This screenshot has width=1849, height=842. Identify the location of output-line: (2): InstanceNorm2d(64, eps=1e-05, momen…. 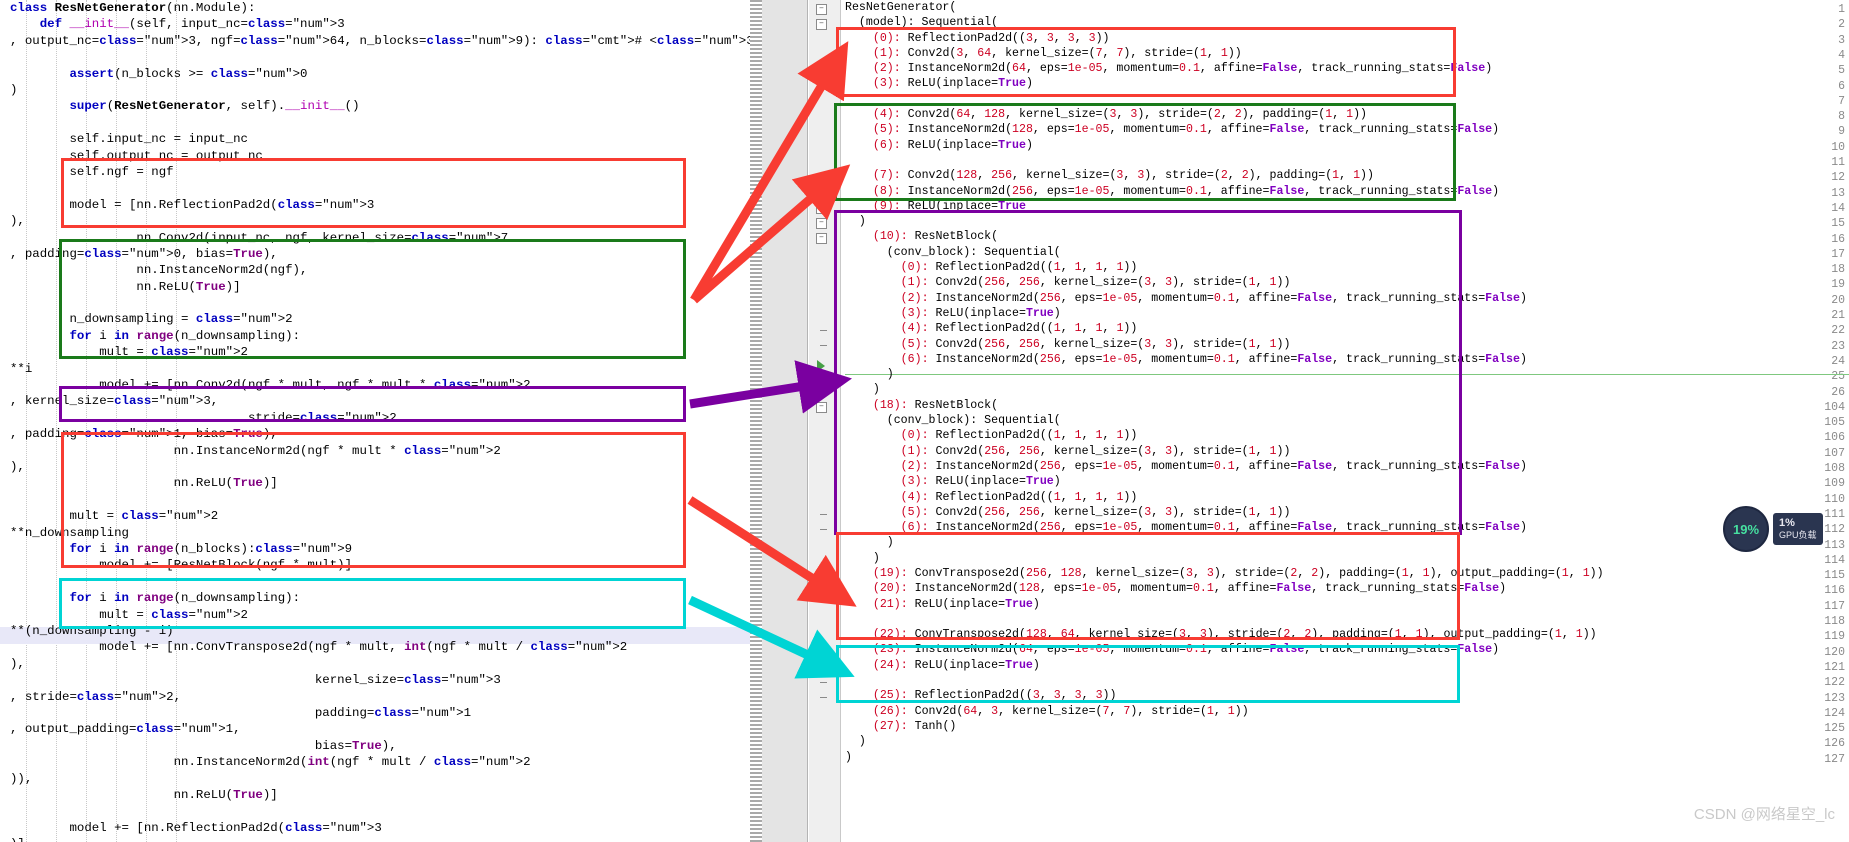
(1182, 69).